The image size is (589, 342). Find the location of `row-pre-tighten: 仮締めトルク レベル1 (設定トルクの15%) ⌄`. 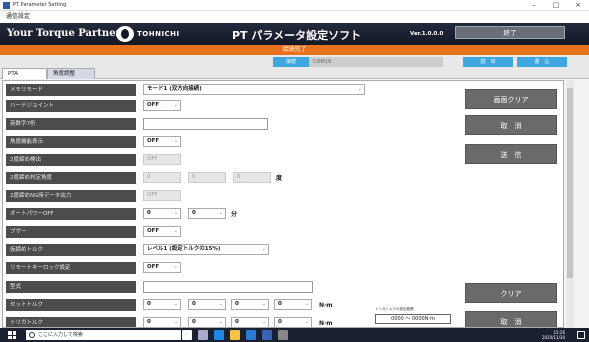

row-pre-tighten: 仮締めトルク レベル1 (設定トルクの15%) ⌄ is located at coordinates (283, 250).